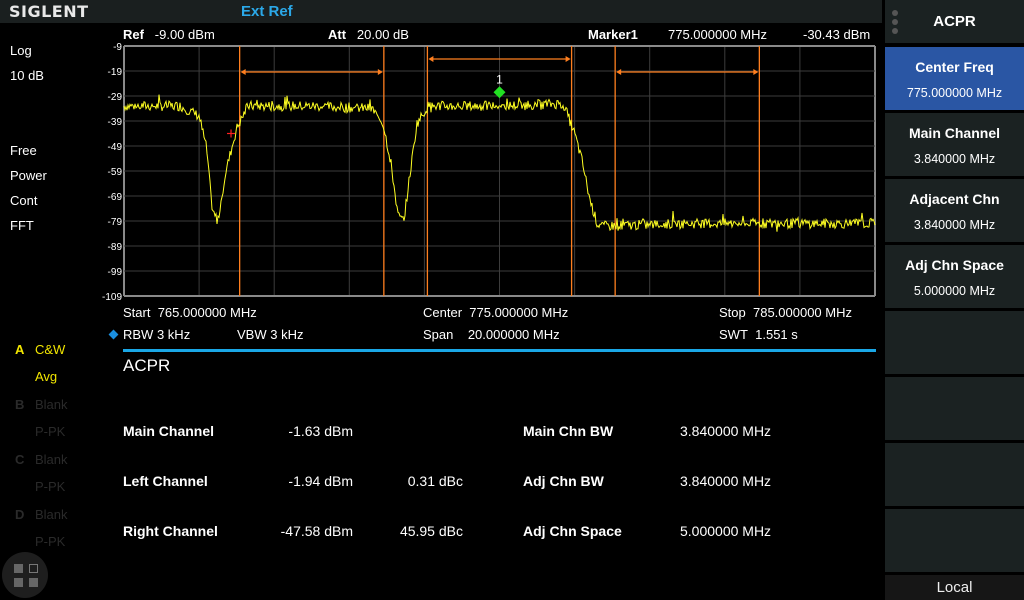  What do you see at coordinates (117, 47) in the screenshot?
I see `y-tick-label: -9` at bounding box center [117, 47].